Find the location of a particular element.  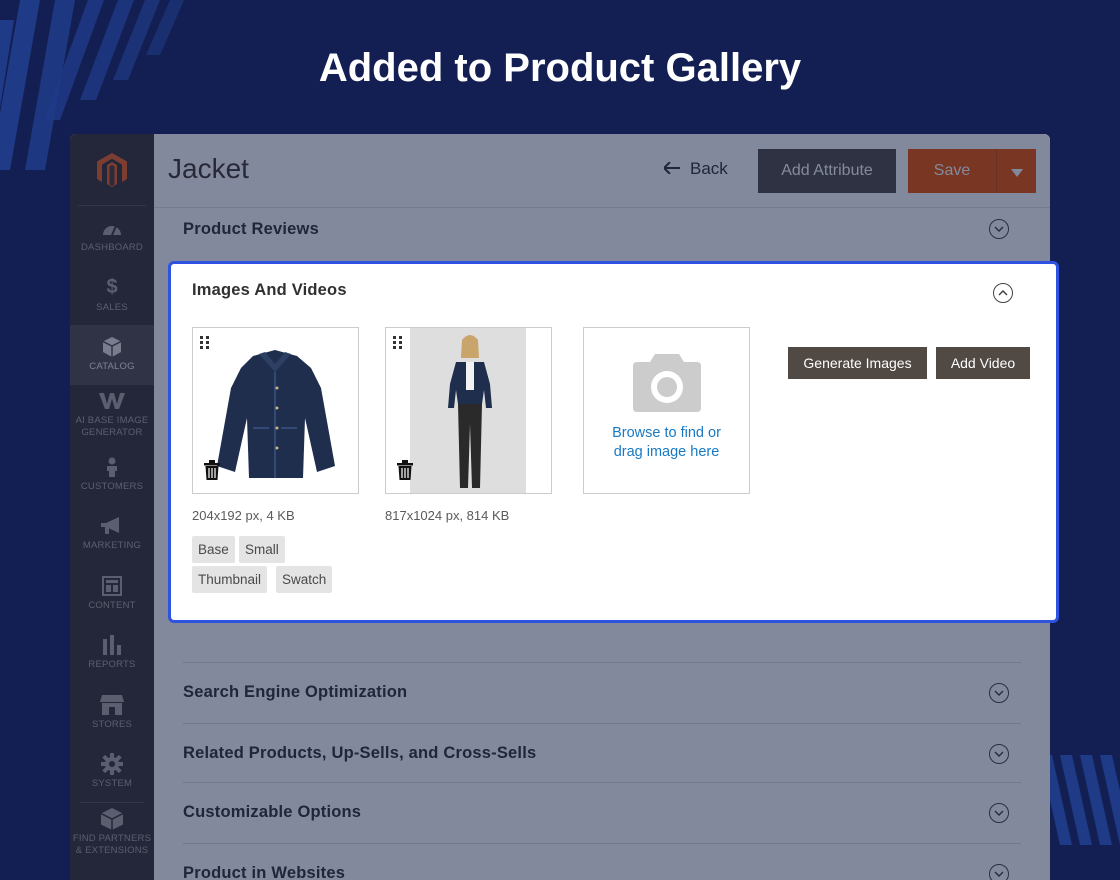

sidebar-item-dashboard: DASHBOARD is located at coordinates (112, 236).